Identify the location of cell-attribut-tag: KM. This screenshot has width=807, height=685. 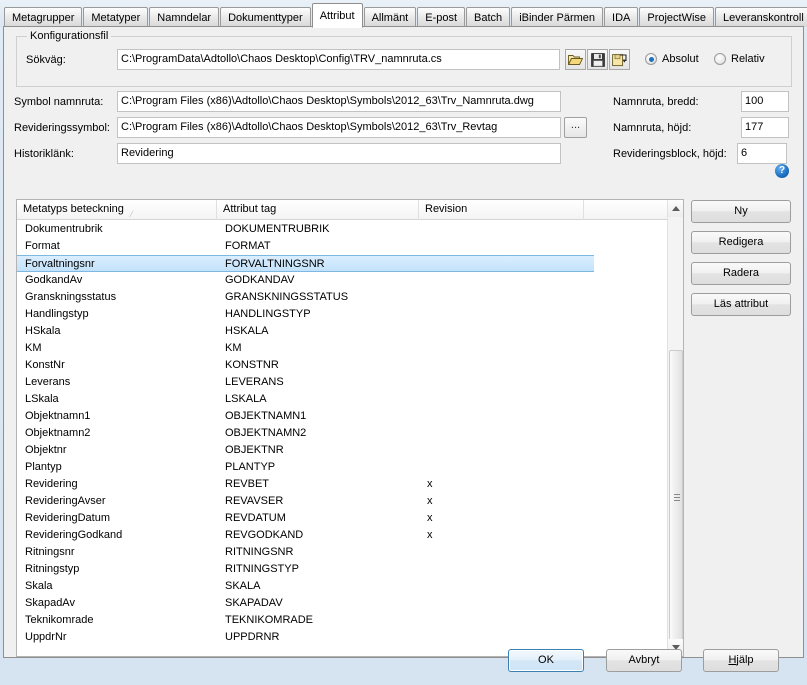
(233, 348).